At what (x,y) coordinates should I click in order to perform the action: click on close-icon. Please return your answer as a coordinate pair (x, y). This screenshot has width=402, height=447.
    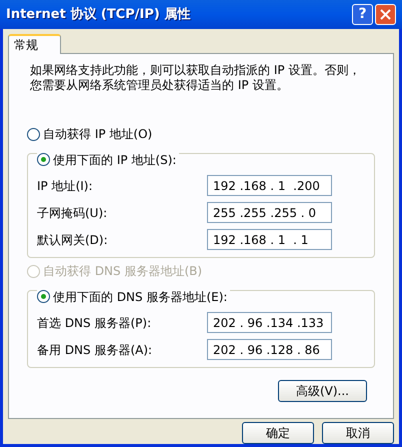
    Looking at the image, I should click on (385, 14).